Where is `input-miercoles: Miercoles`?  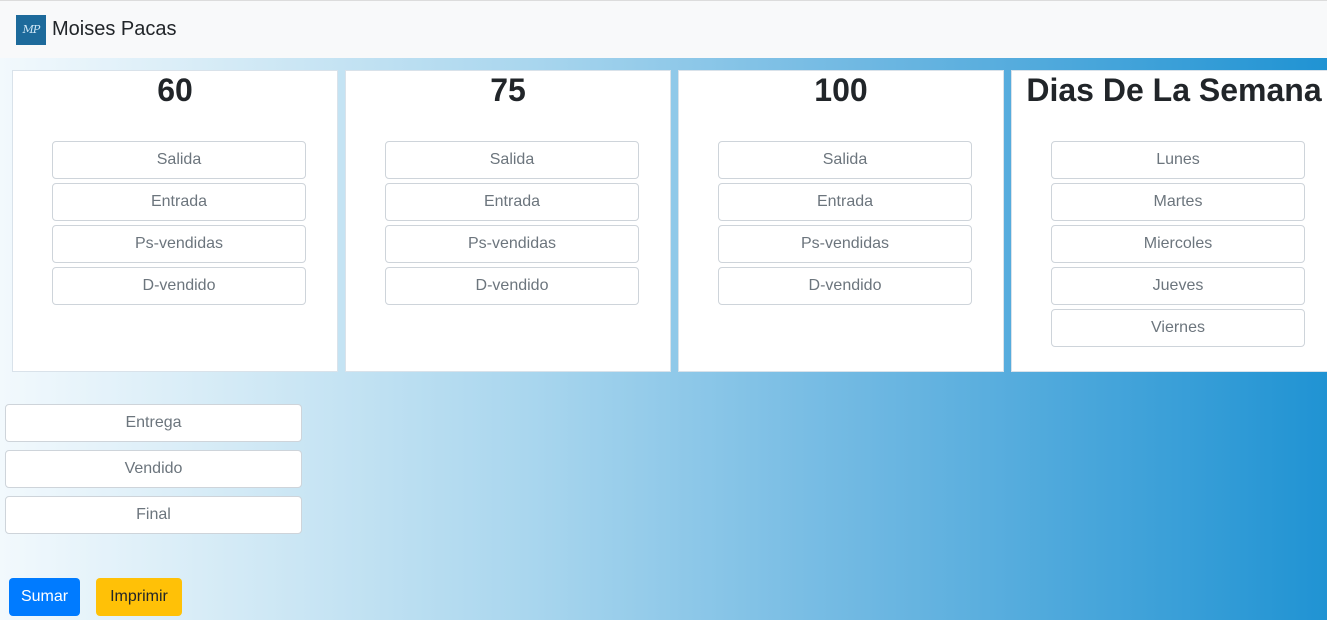
input-miercoles: Miercoles is located at coordinates (1178, 244).